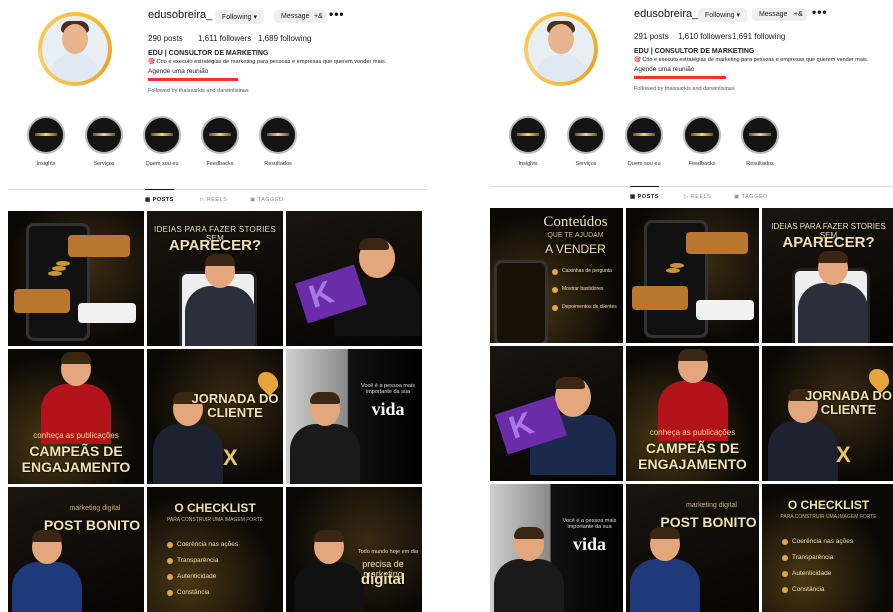 This screenshot has height=612, width=893. I want to click on posts-count: 290 posts, so click(165, 38).